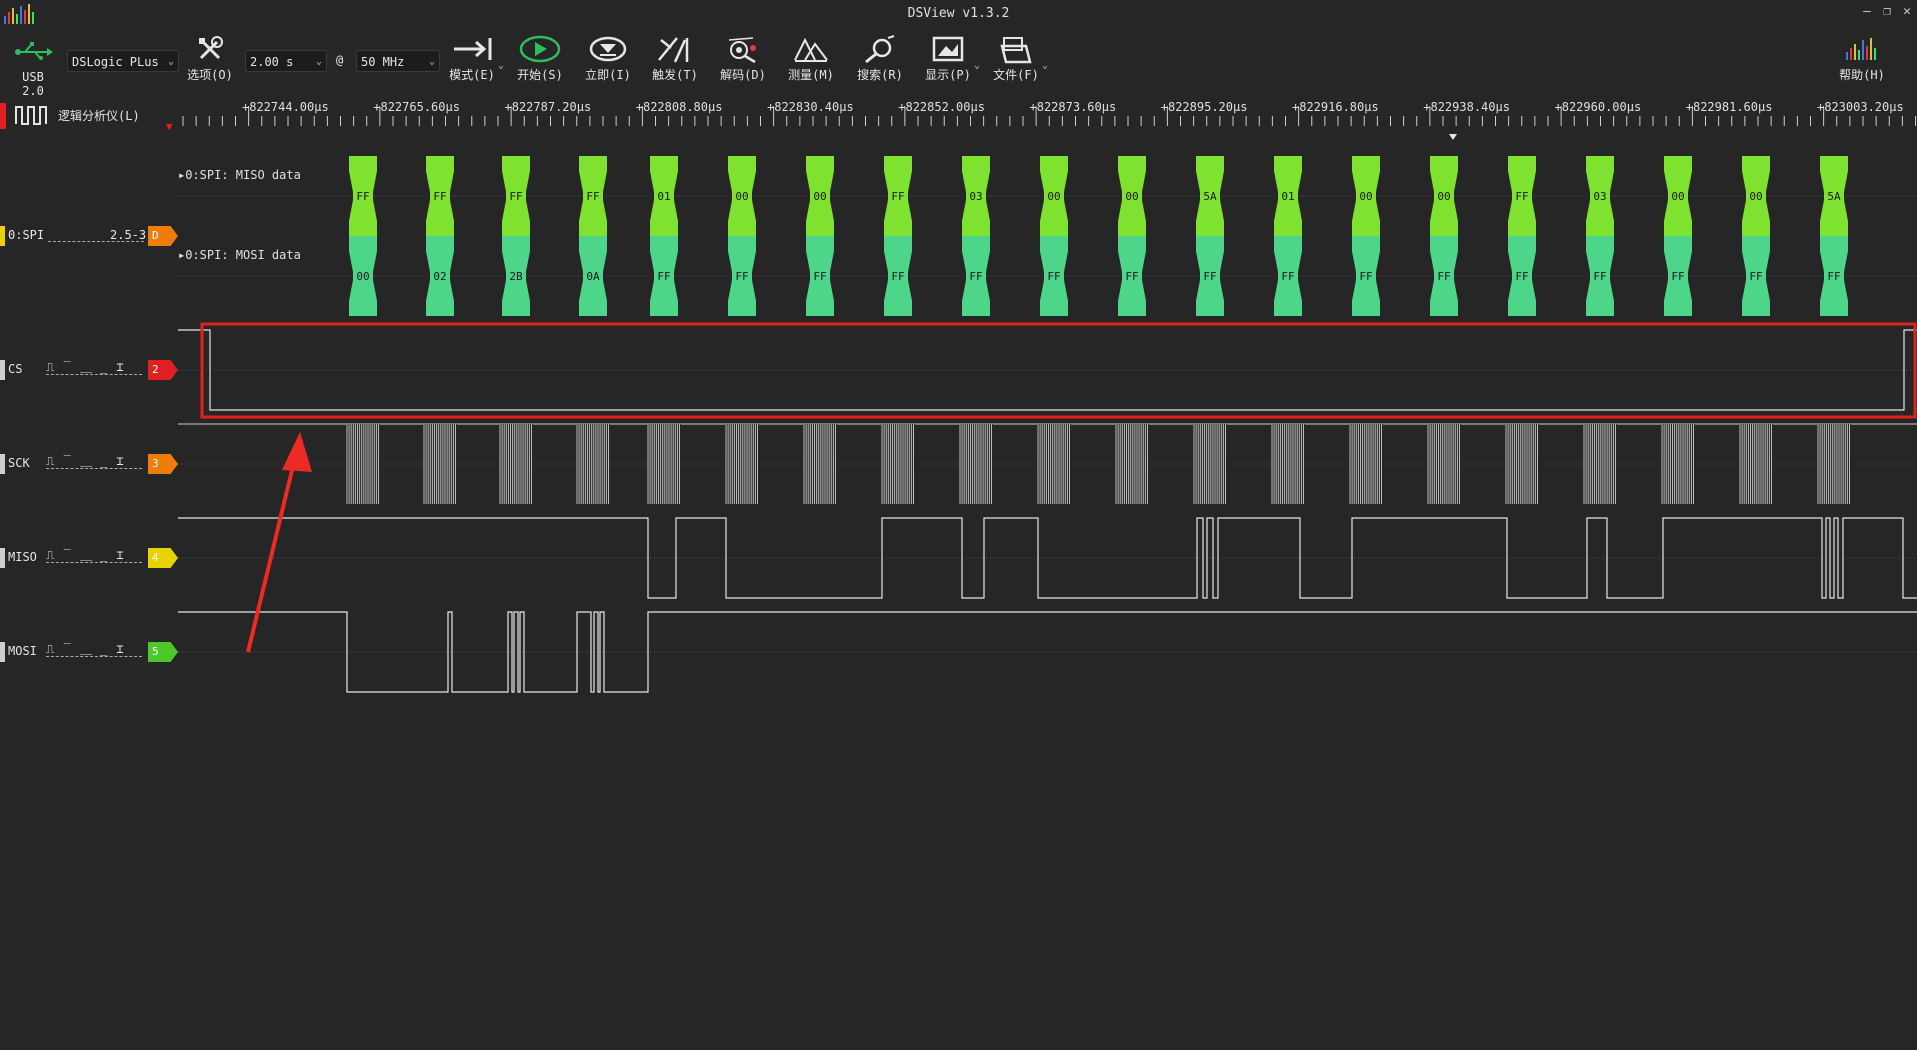 The height and width of the screenshot is (1050, 1917). I want to click on trigger-button: 触发(T), so click(675, 58).